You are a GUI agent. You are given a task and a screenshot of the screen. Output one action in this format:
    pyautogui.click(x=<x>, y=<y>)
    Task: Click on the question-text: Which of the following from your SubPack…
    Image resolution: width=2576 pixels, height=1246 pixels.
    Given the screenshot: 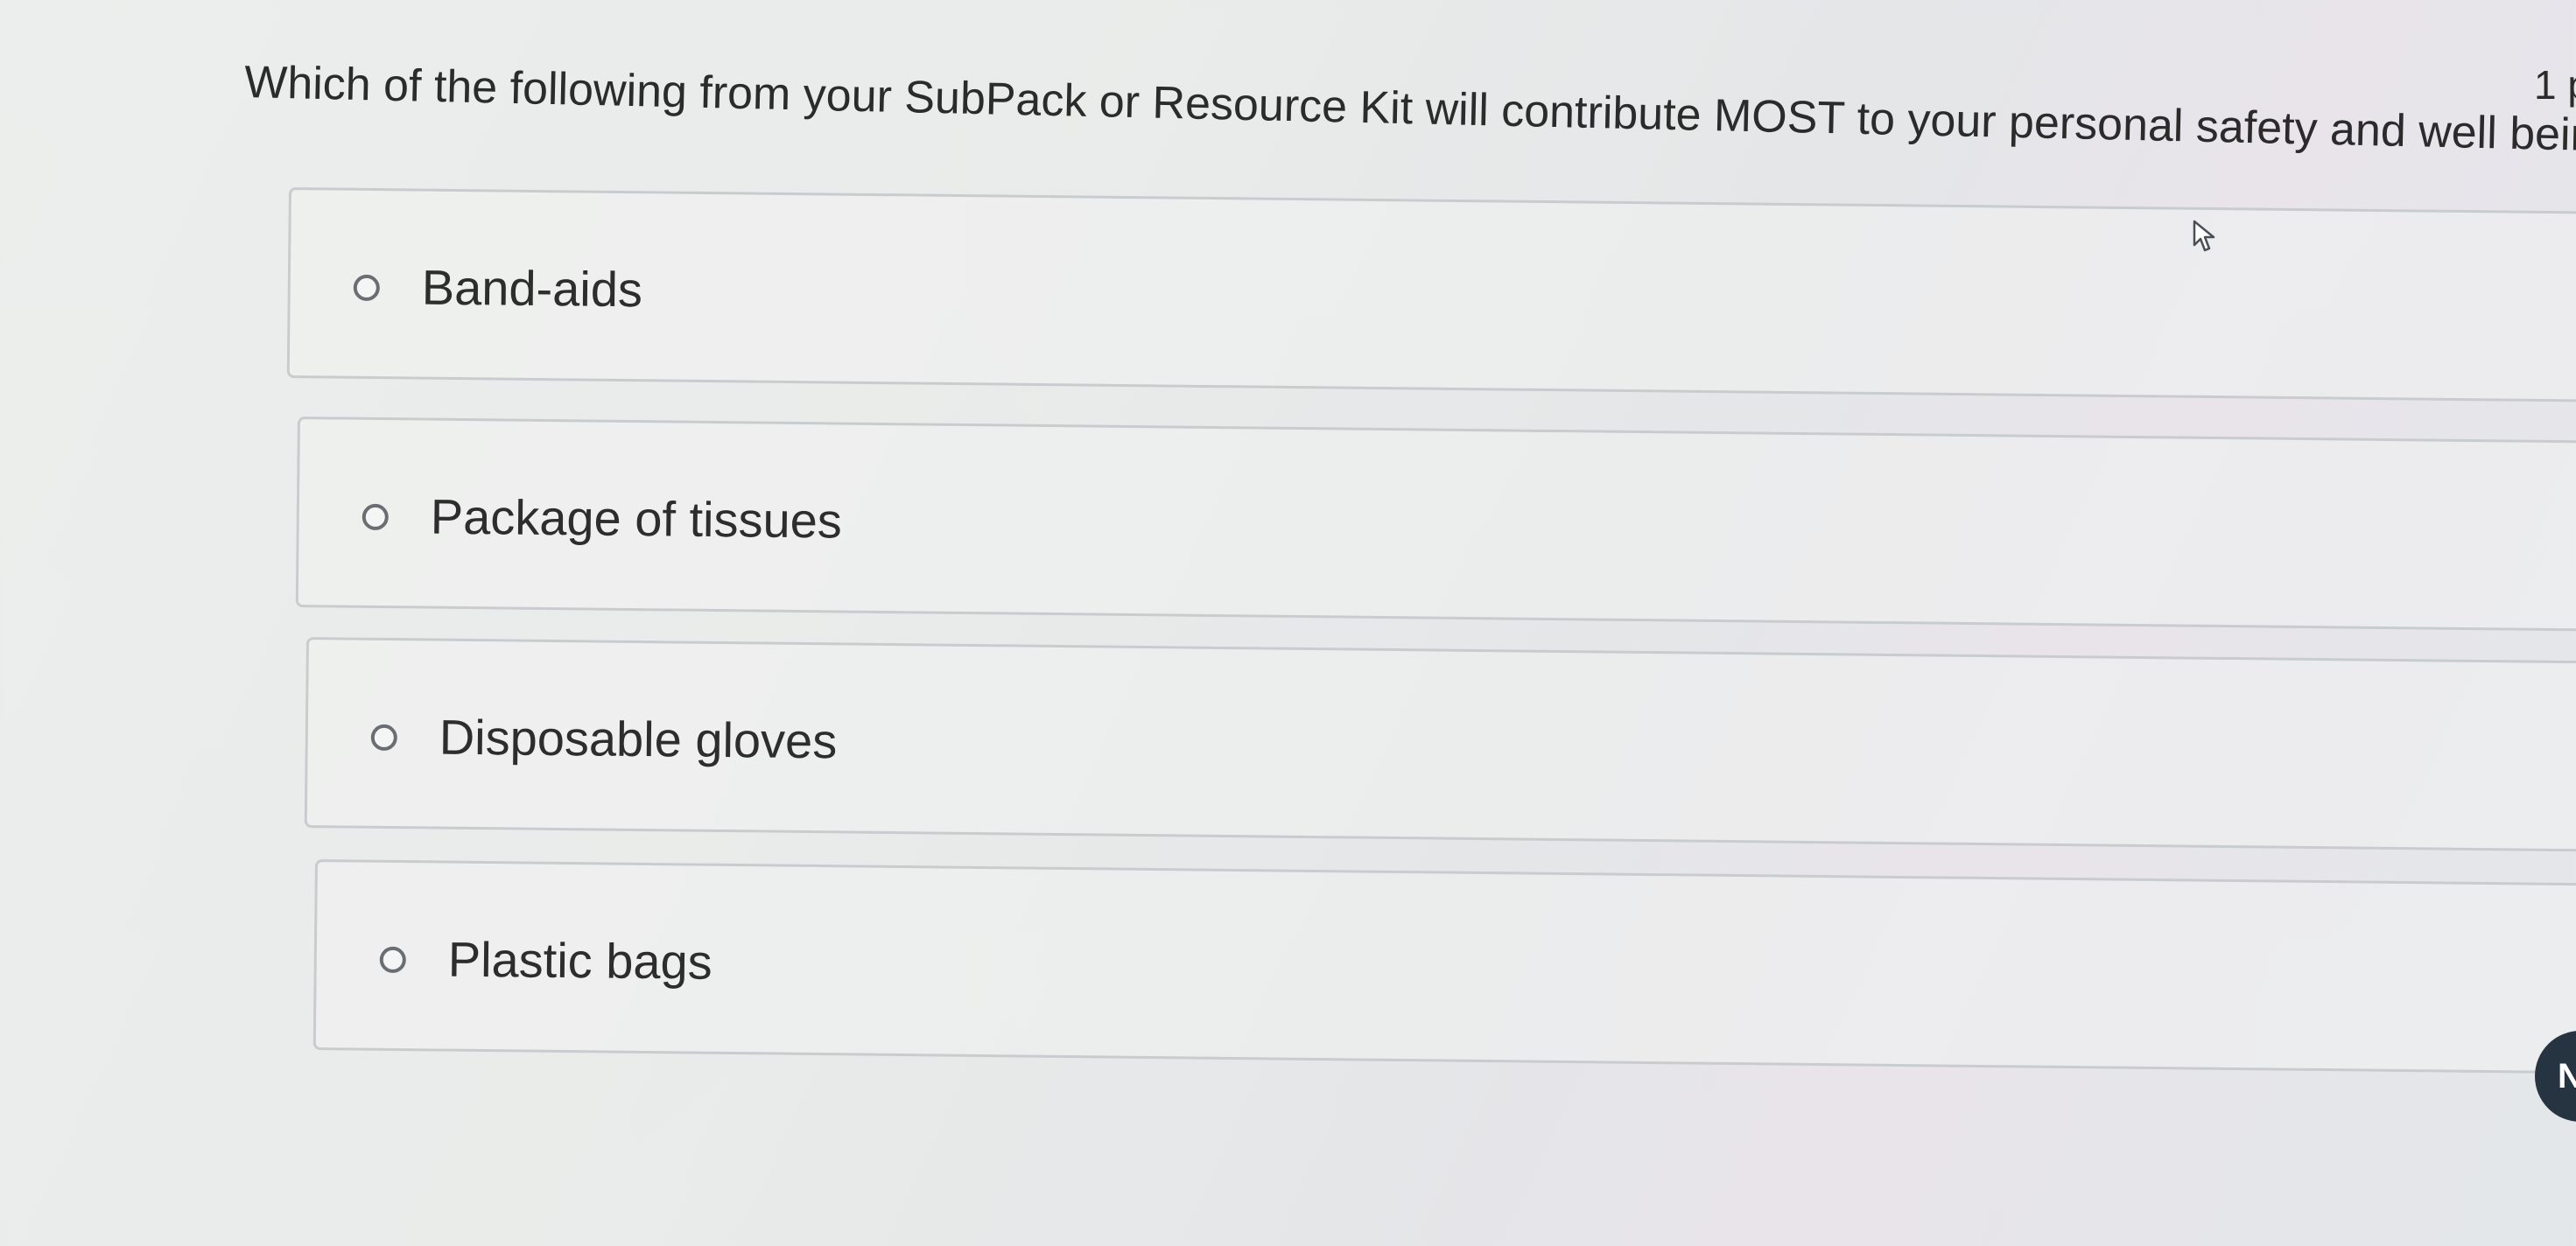 What is the action you would take?
    pyautogui.click(x=1409, y=109)
    